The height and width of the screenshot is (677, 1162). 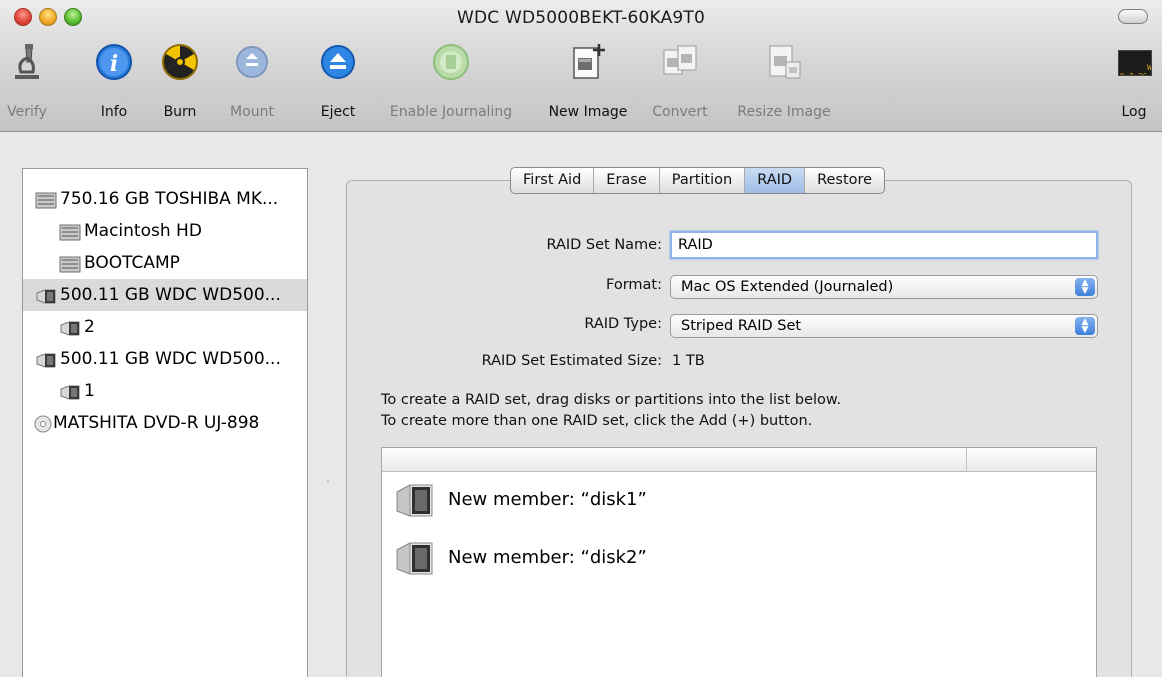 What do you see at coordinates (844, 180) in the screenshot?
I see `tab-restore: Restore` at bounding box center [844, 180].